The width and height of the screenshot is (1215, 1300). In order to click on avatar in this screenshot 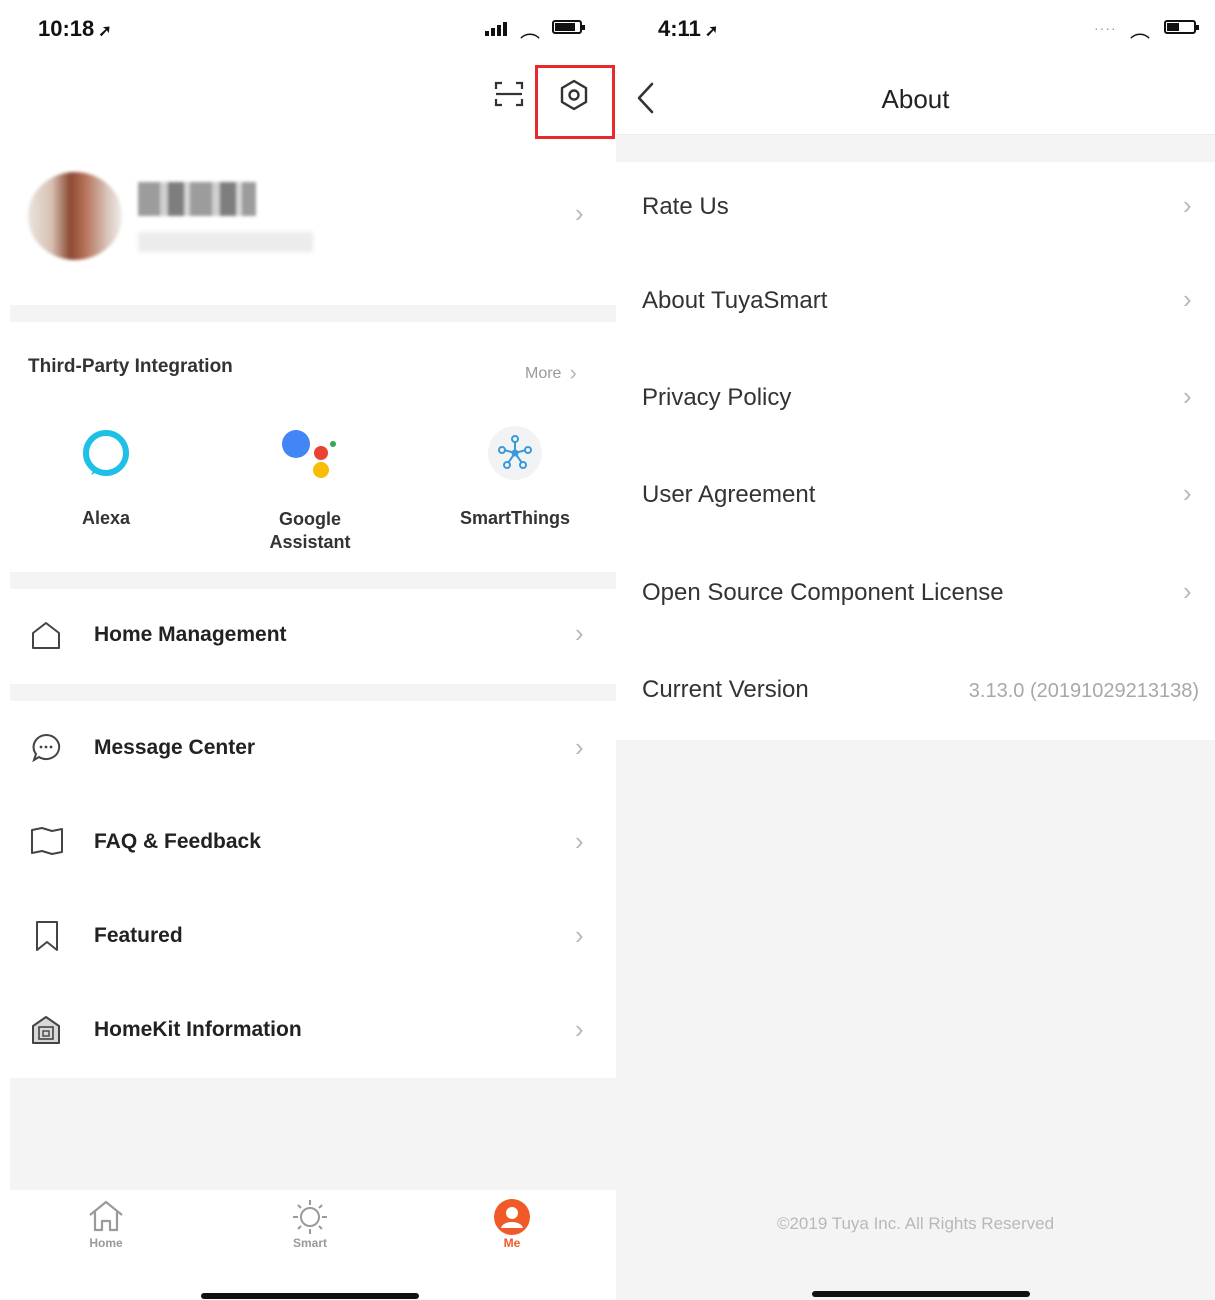, I will do `click(75, 216)`.